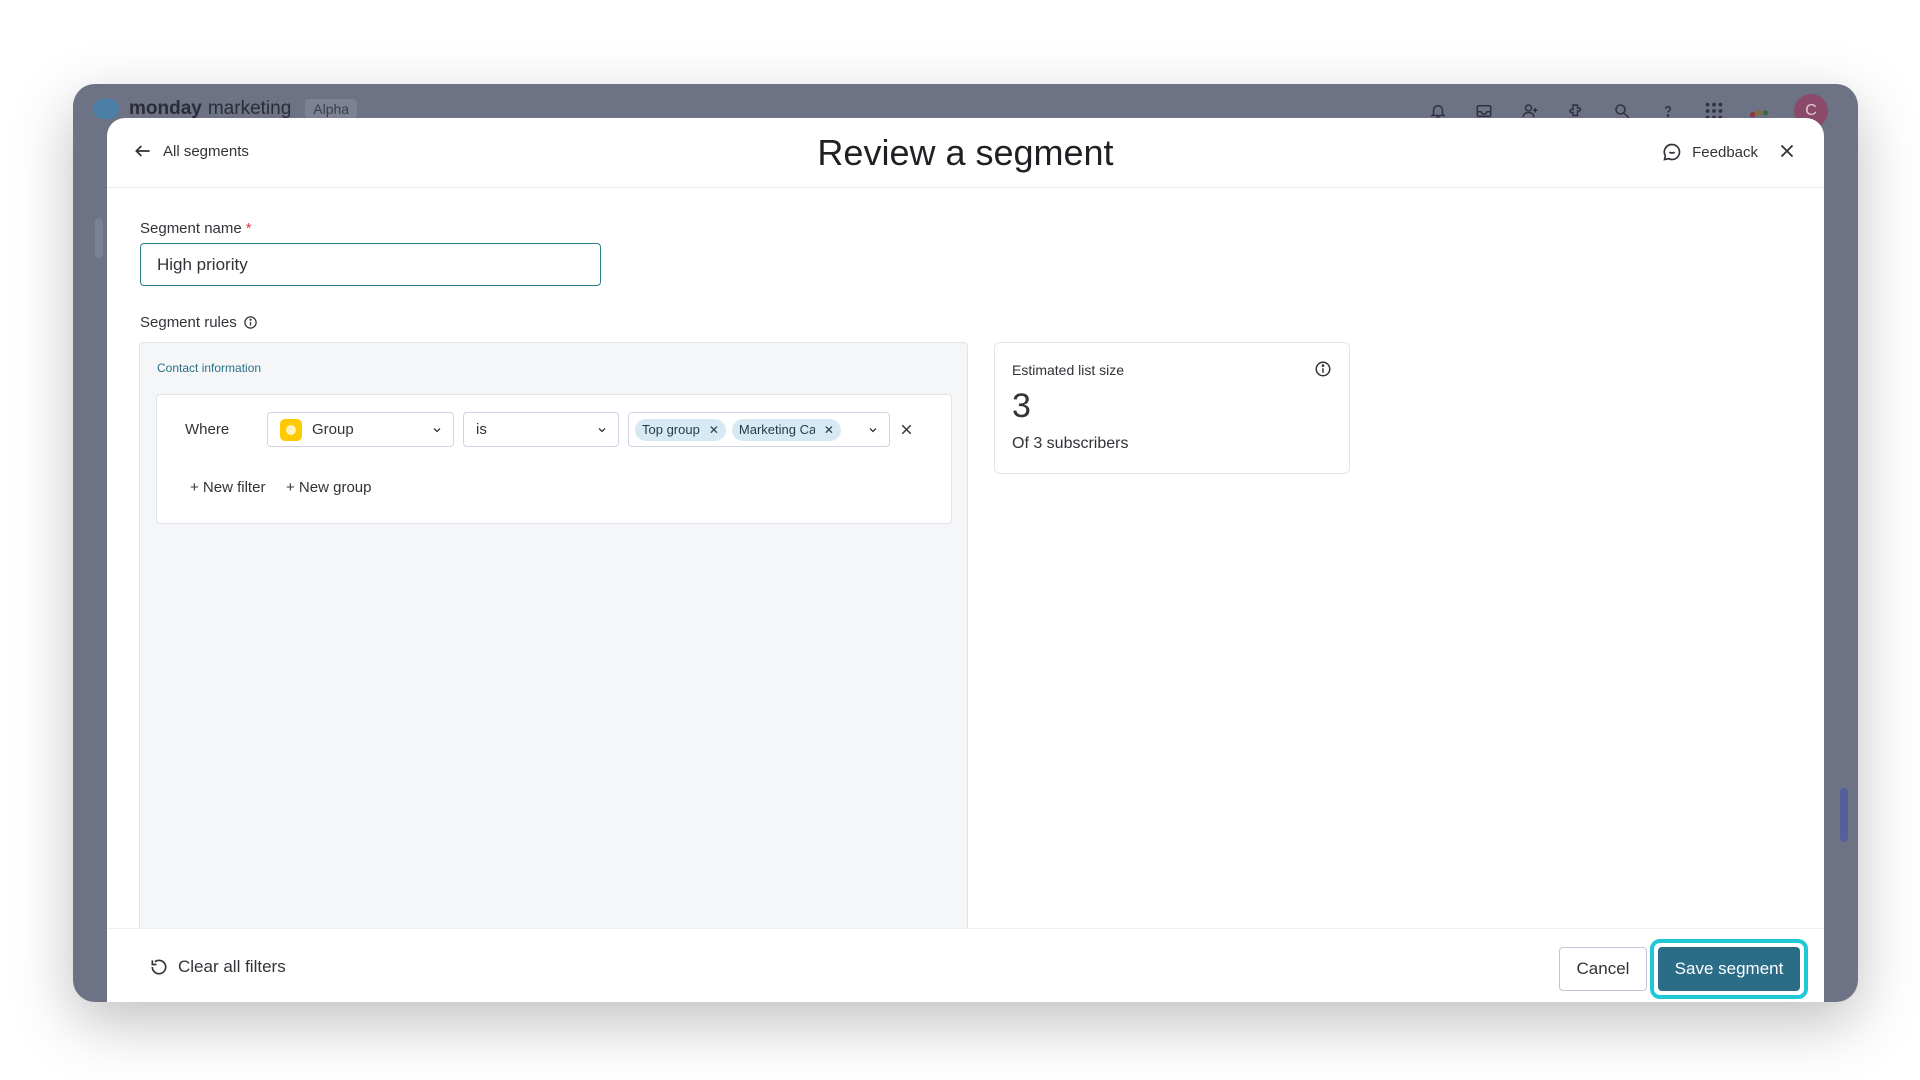 Image resolution: width=1920 pixels, height=1080 pixels. I want to click on new-filter-button: + New filter, so click(227, 487).